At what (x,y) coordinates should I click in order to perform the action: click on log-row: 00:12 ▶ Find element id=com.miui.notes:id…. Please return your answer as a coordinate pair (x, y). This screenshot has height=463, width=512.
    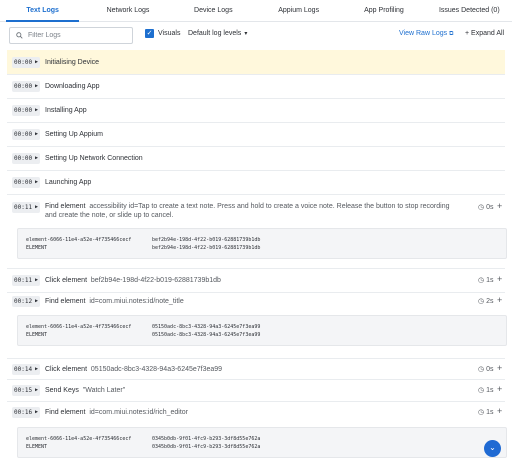
    Looking at the image, I should click on (257, 326).